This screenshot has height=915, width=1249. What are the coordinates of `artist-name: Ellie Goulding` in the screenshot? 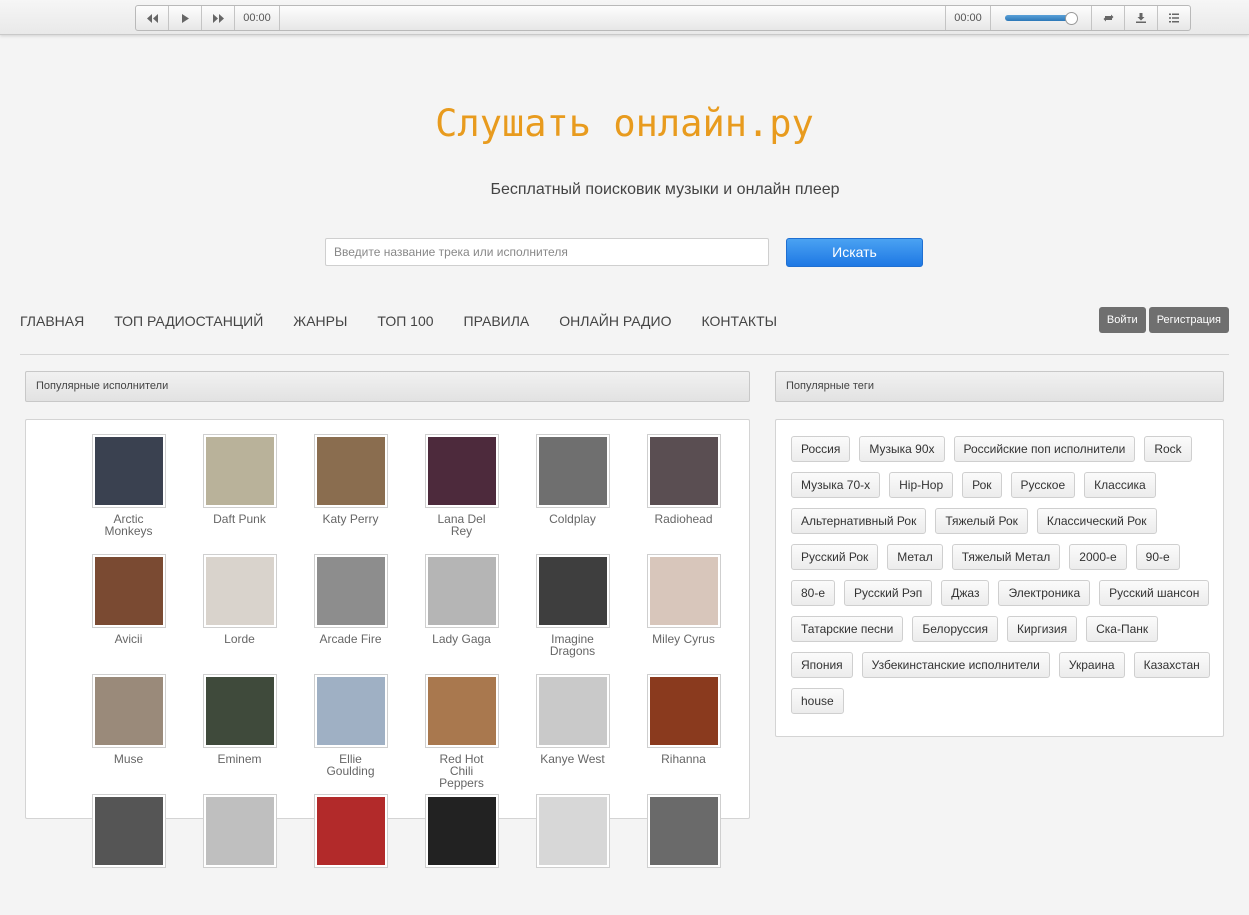 It's located at (350, 765).